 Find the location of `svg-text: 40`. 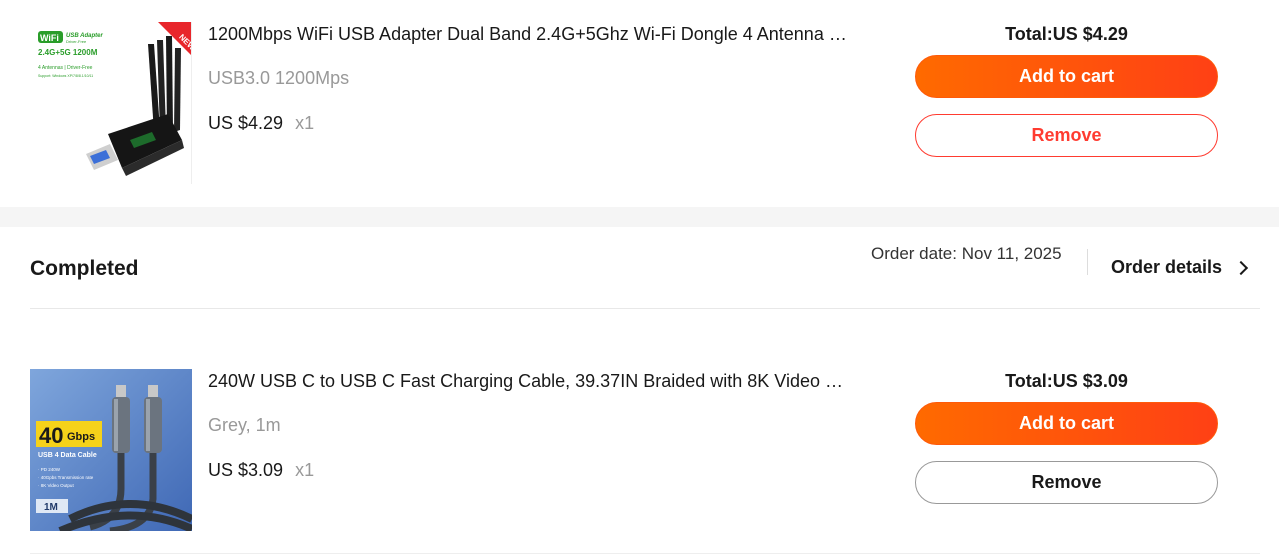

svg-text: 40 is located at coordinates (51, 435).